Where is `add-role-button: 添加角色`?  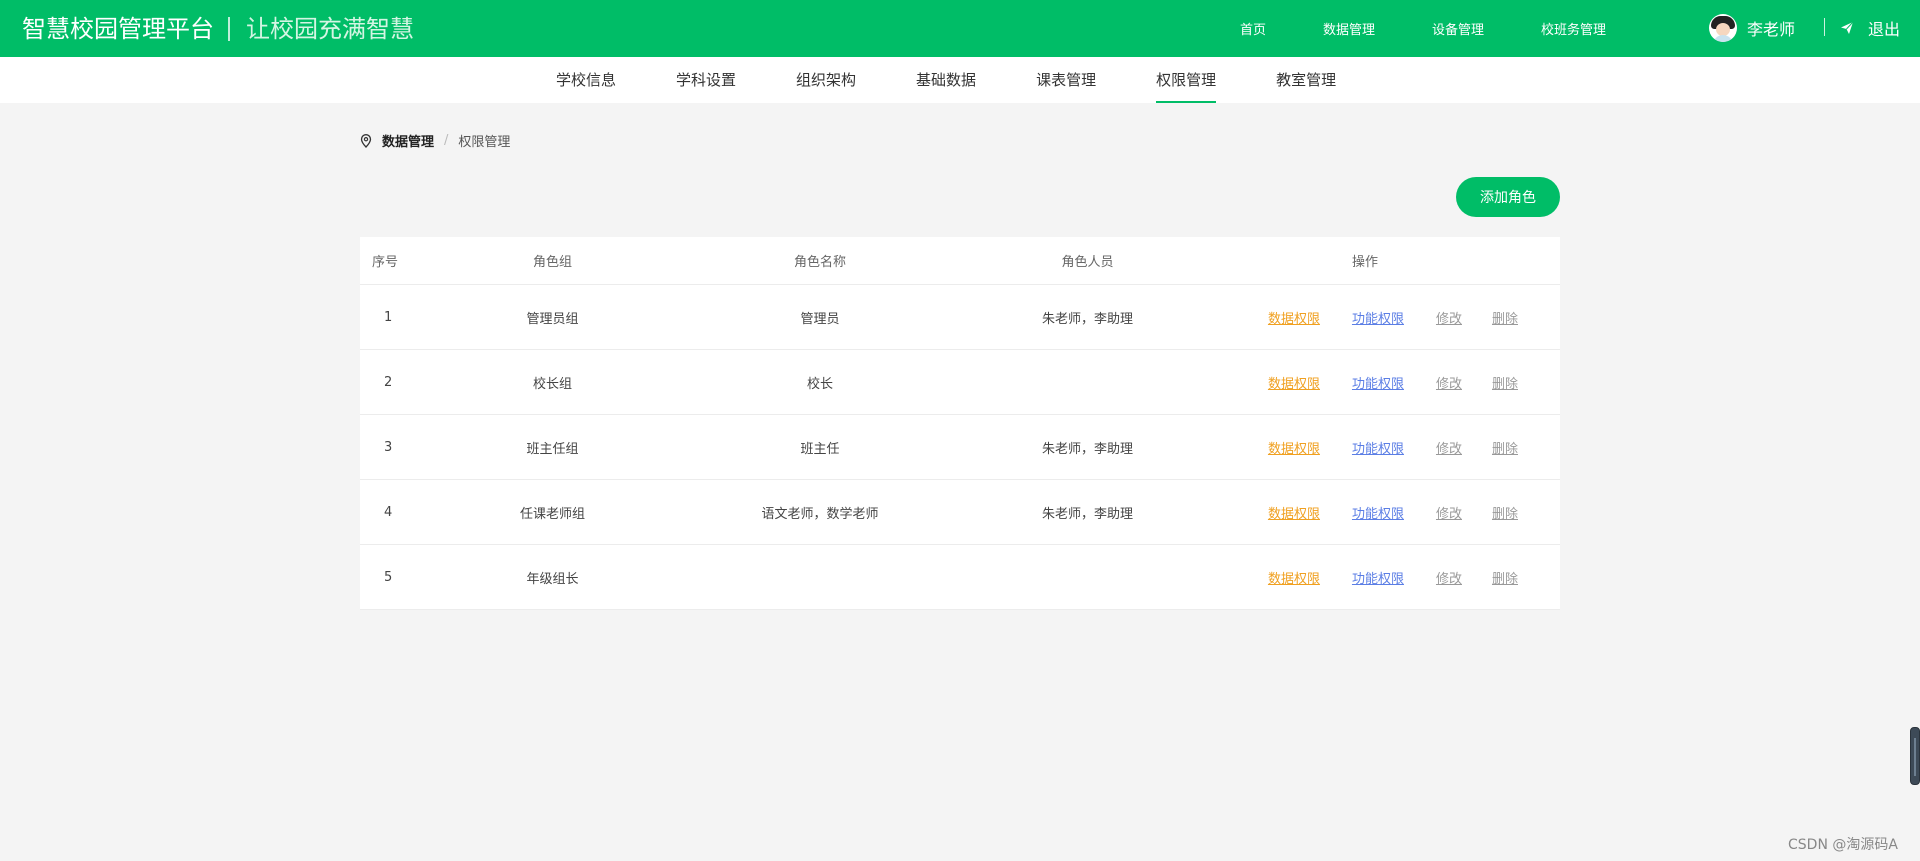 add-role-button: 添加角色 is located at coordinates (1508, 197).